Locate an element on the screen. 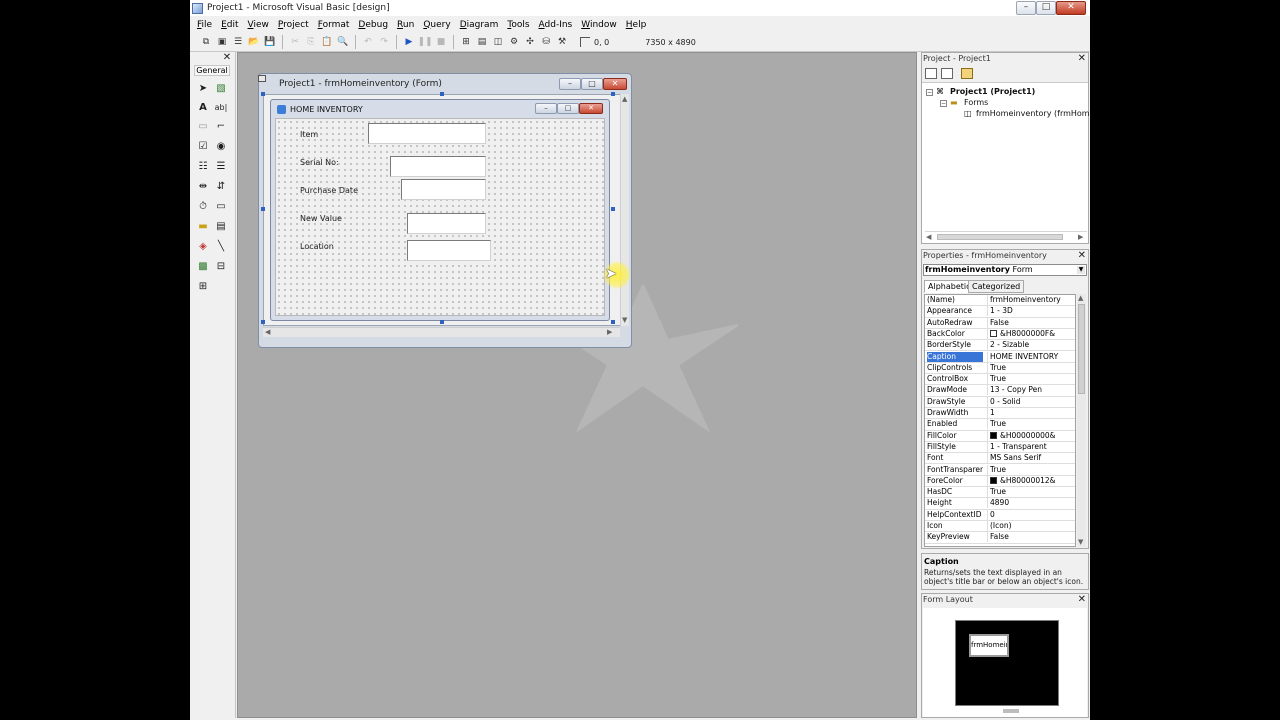 The width and height of the screenshot is (1280, 720). break-icon: ❚❚ is located at coordinates (424, 42).